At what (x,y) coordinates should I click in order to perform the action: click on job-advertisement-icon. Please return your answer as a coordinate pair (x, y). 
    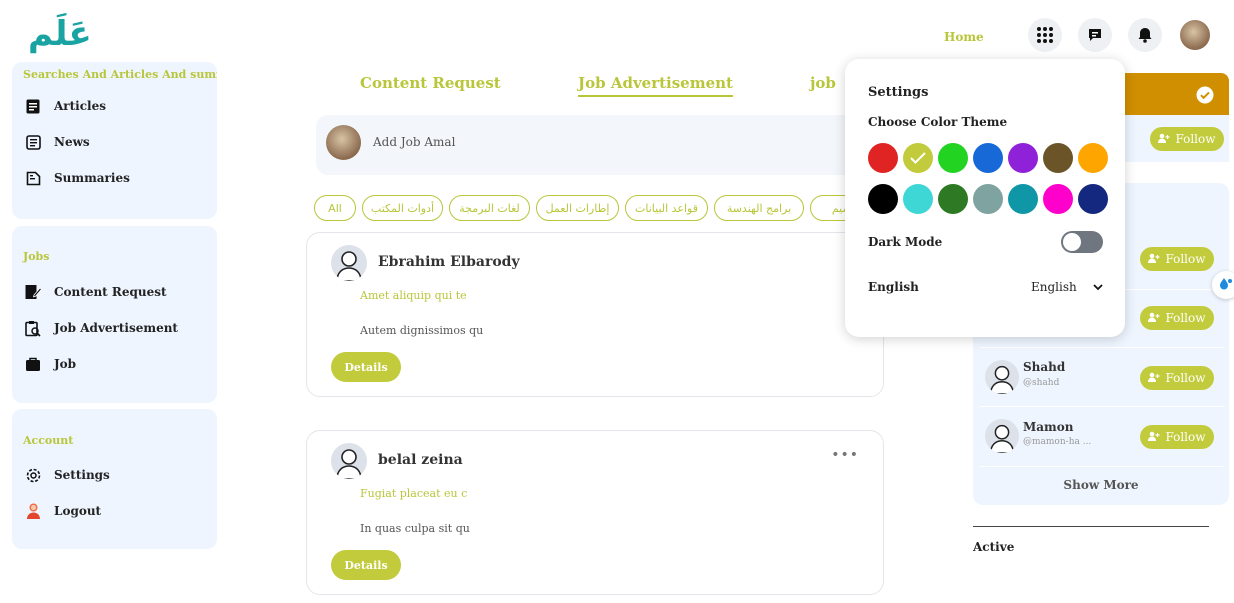
    Looking at the image, I should click on (33, 328).